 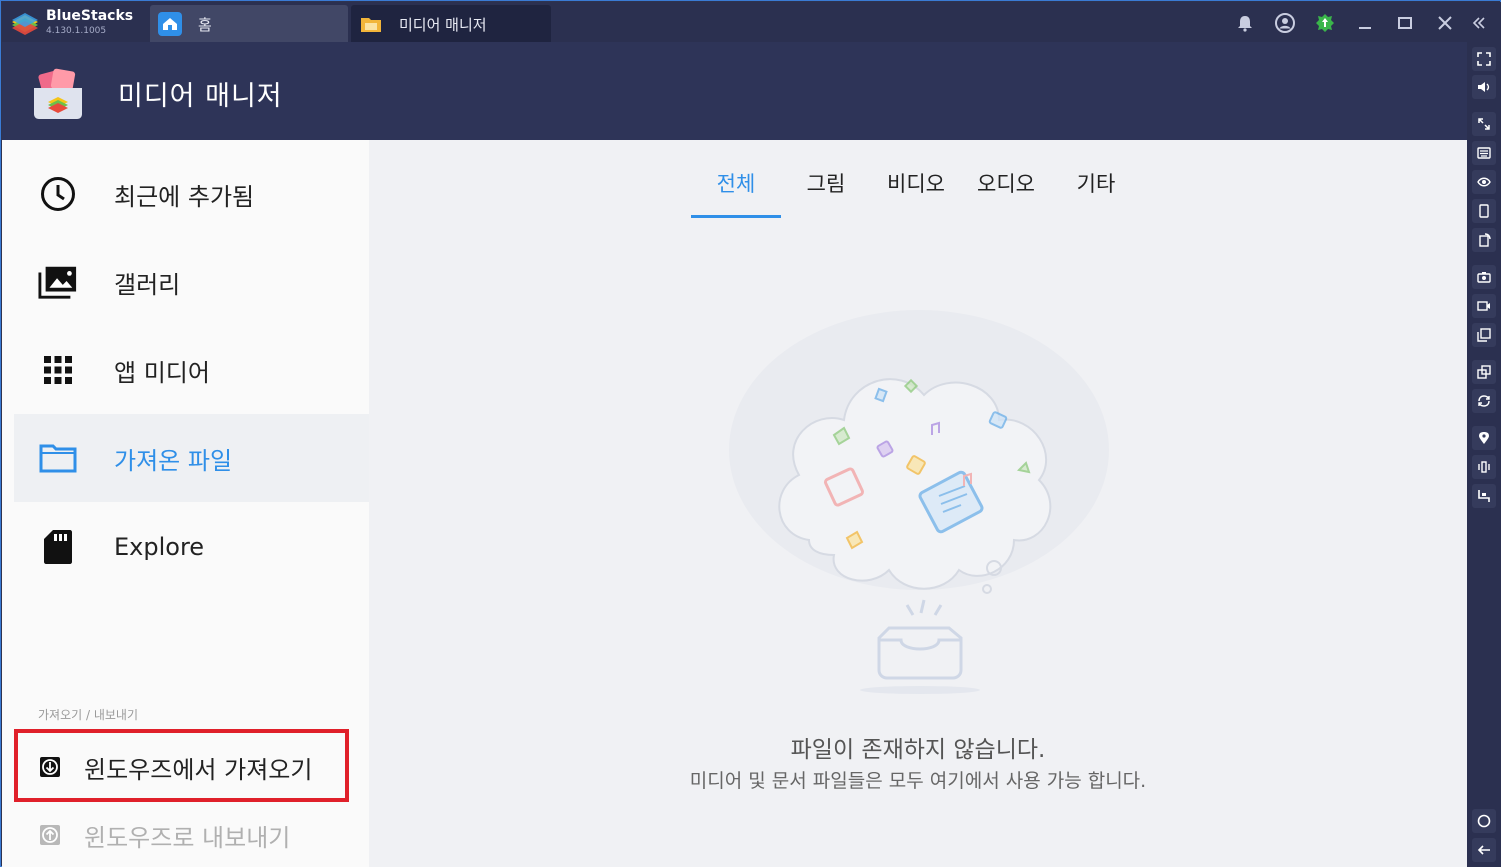 I want to click on tab-audio: 오디오, so click(x=1006, y=193).